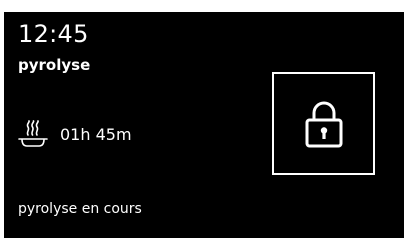  I want to click on door-lock-button, so click(323, 123).